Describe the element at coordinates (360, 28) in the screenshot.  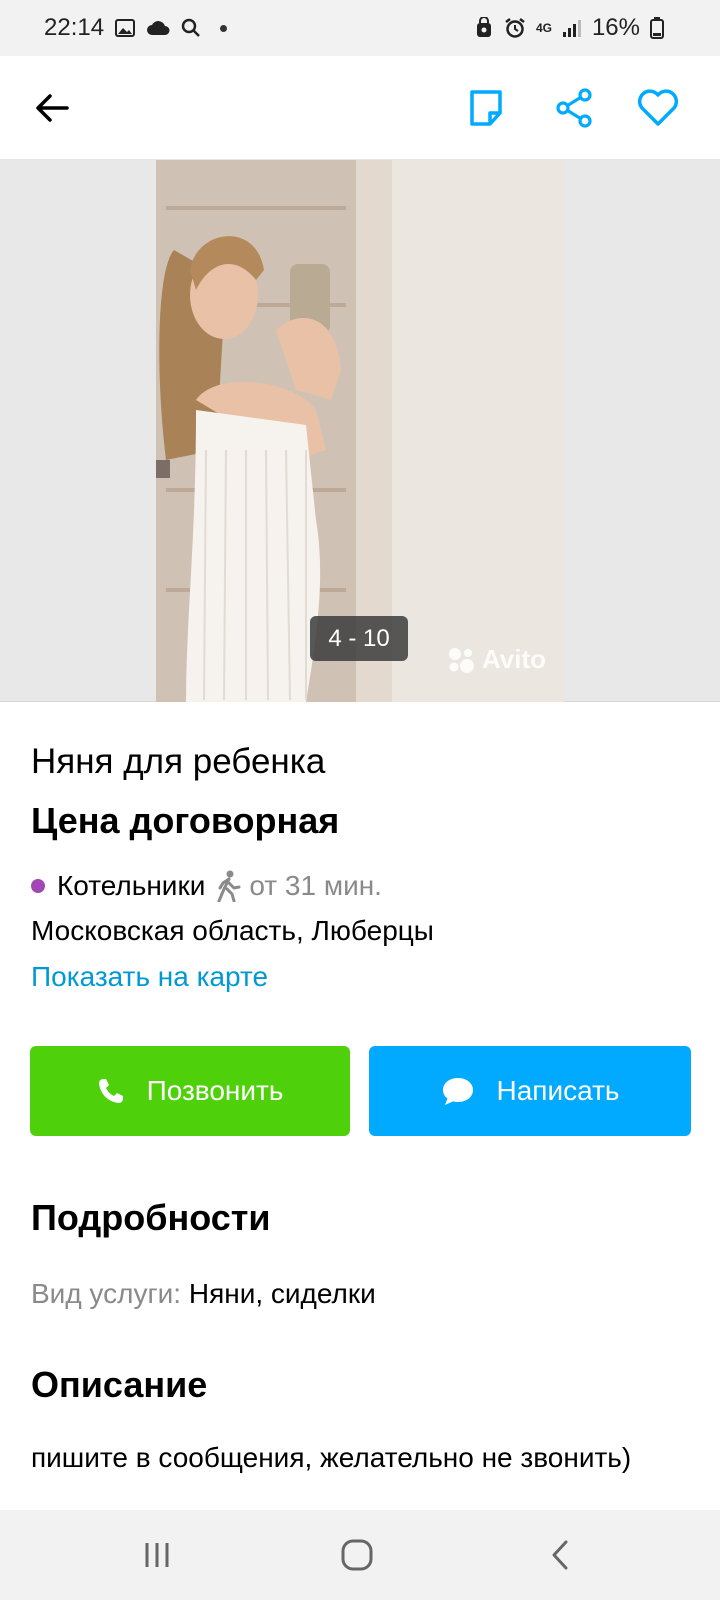
I see `status-bar: 22:14 4G 16%` at that location.